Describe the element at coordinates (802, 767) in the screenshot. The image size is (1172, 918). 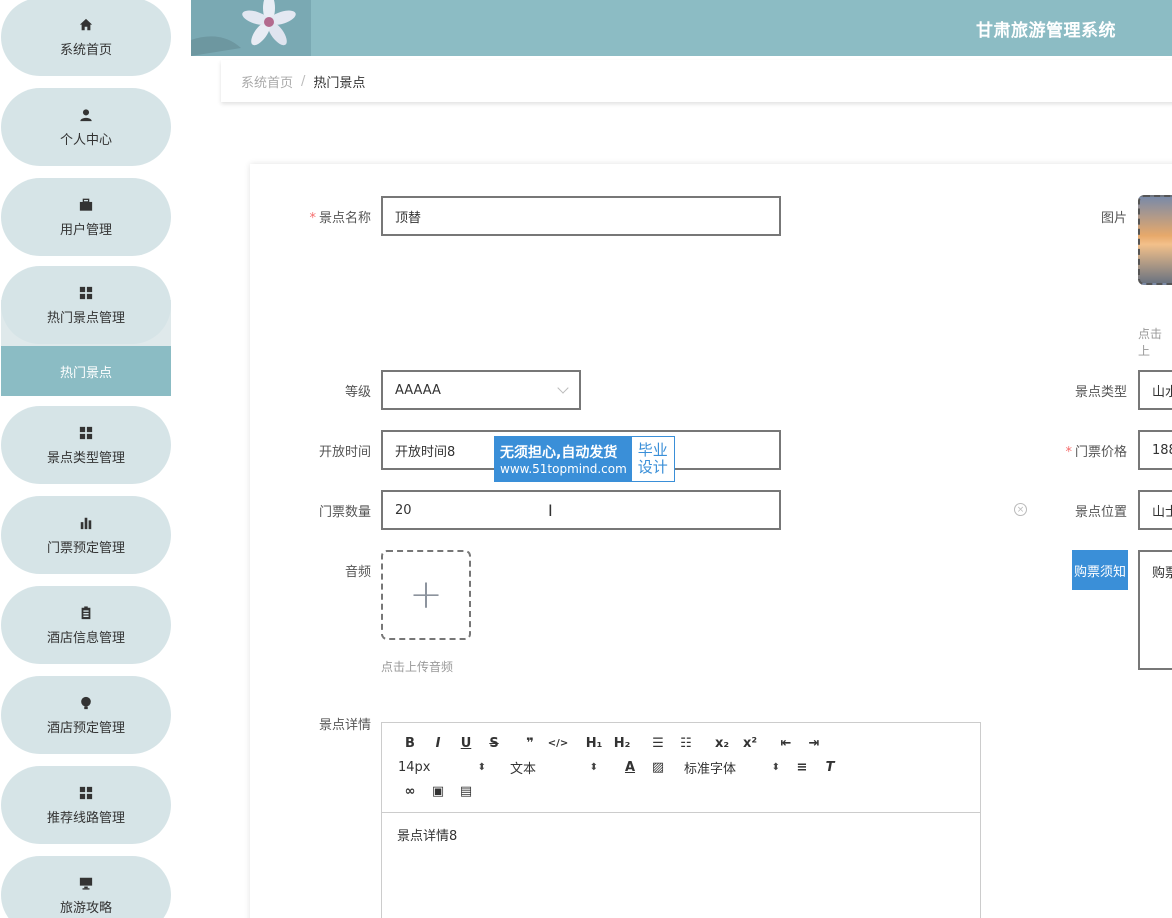
I see `align-icon: ≡` at that location.